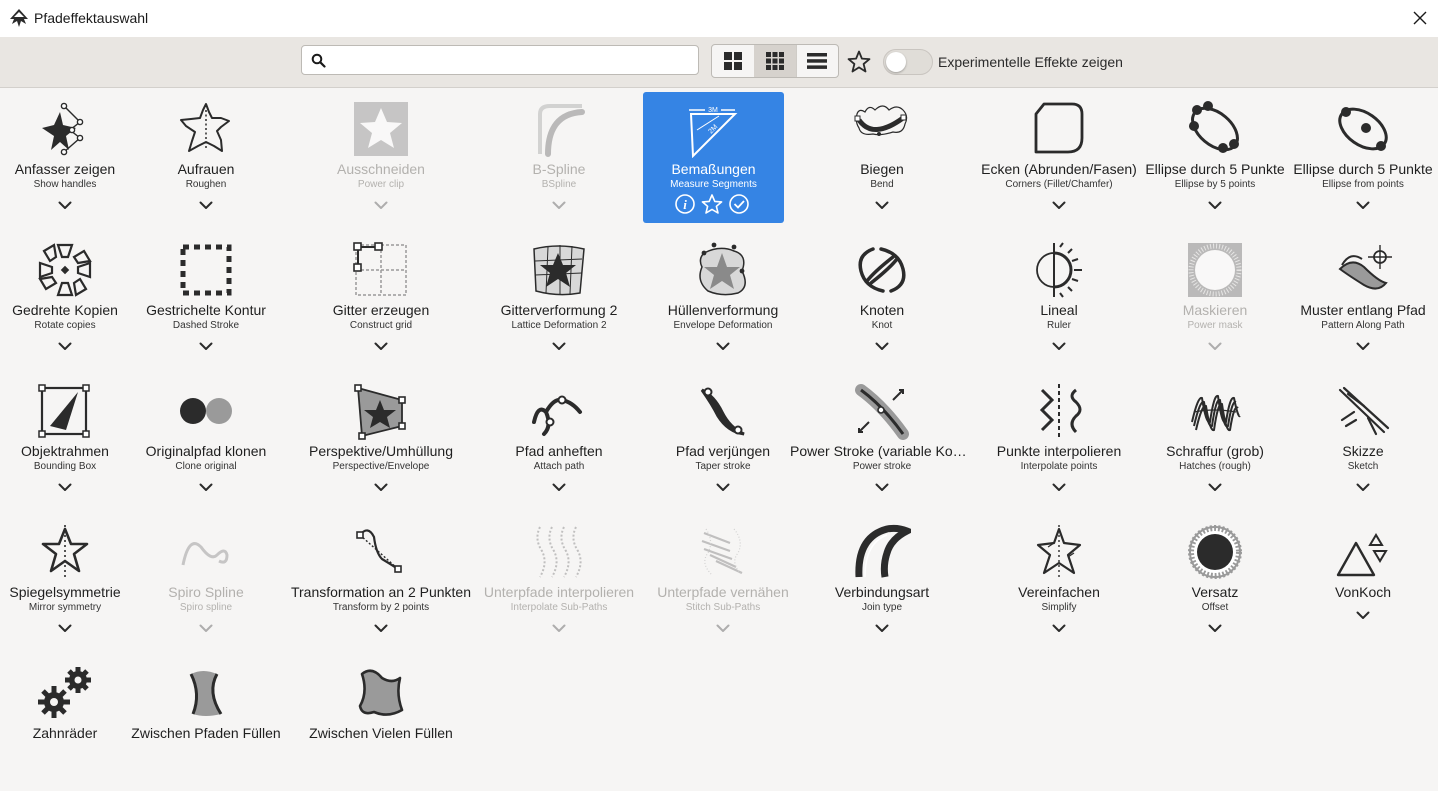 This screenshot has width=1438, height=791. Describe the element at coordinates (381, 451) in the screenshot. I see `effect-label: Perspektive/Umhüllung` at that location.